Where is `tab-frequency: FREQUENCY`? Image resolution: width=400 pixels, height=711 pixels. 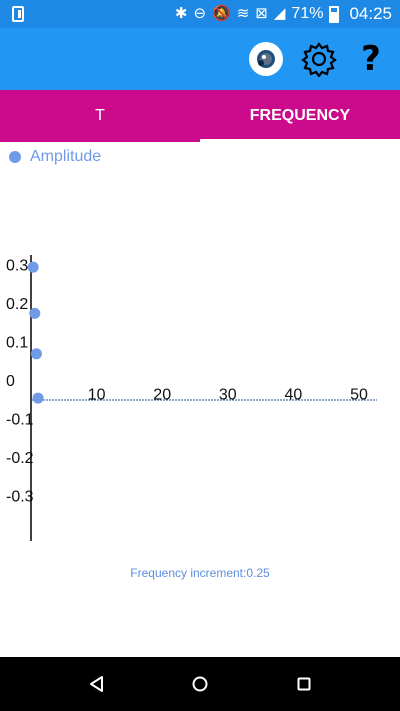
tab-frequency: FREQUENCY is located at coordinates (300, 116).